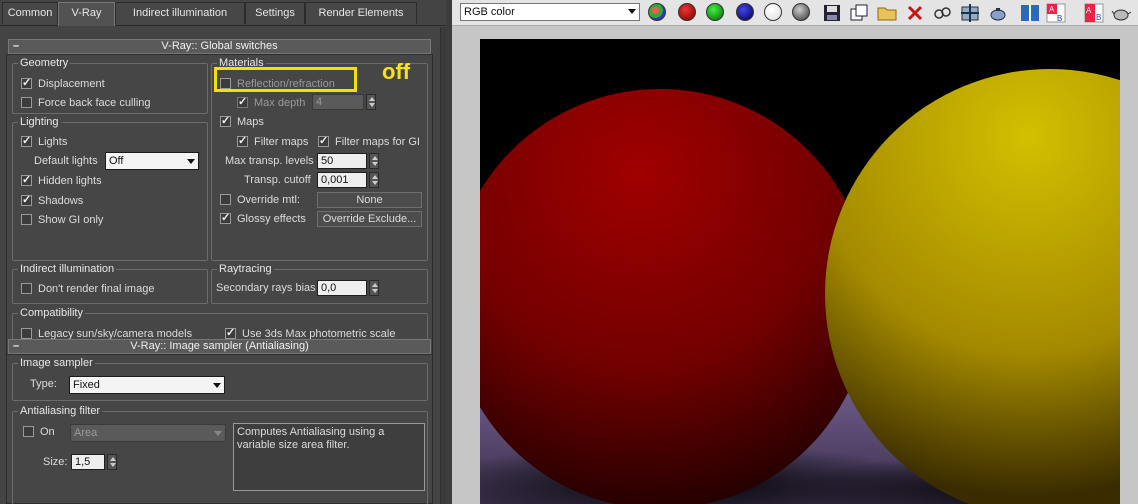 The width and height of the screenshot is (1138, 504). I want to click on filter-maps-checkbox, so click(242, 141).